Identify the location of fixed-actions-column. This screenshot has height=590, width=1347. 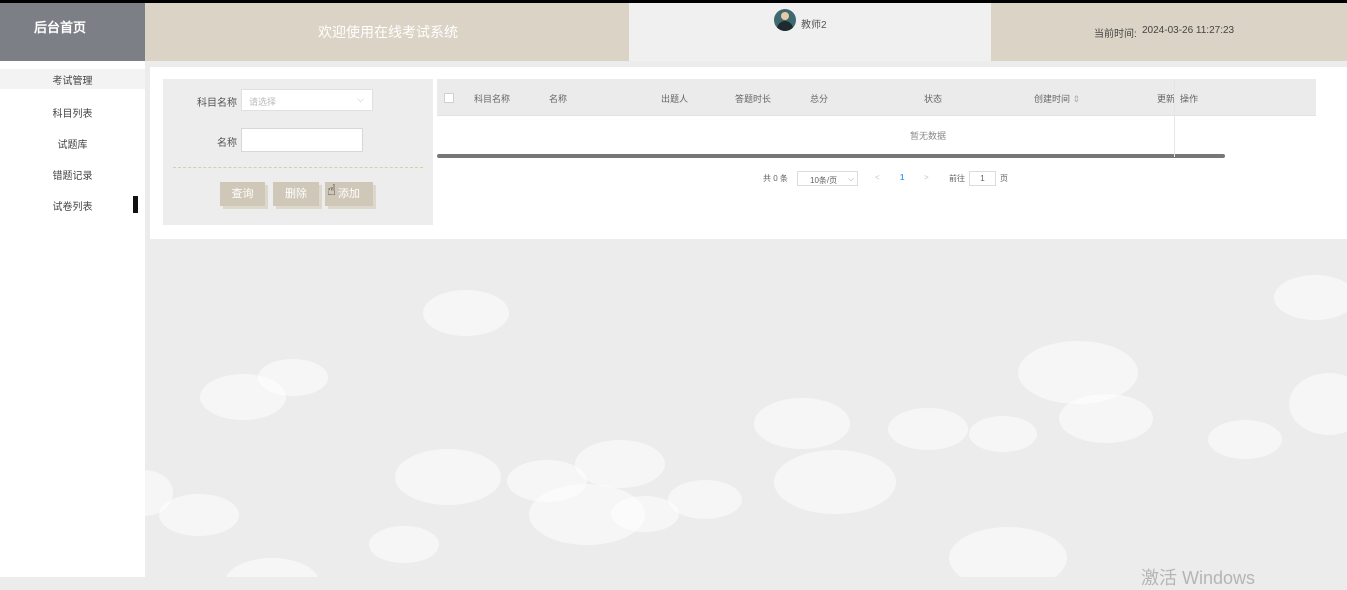
(1245, 118).